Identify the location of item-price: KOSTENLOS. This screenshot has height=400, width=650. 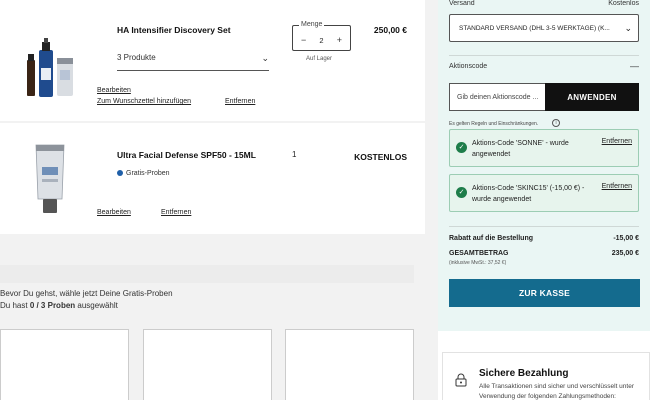
(380, 157).